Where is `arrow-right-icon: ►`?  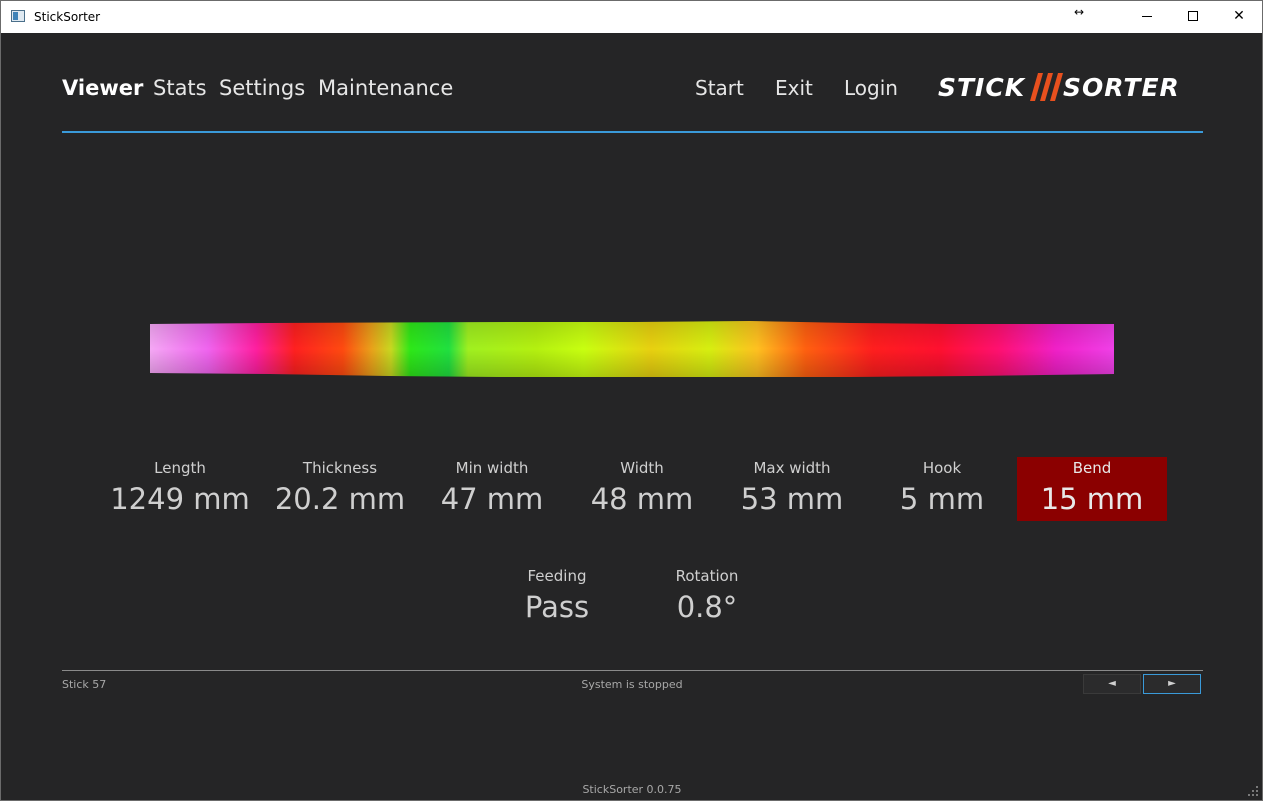 arrow-right-icon: ► is located at coordinates (1172, 683).